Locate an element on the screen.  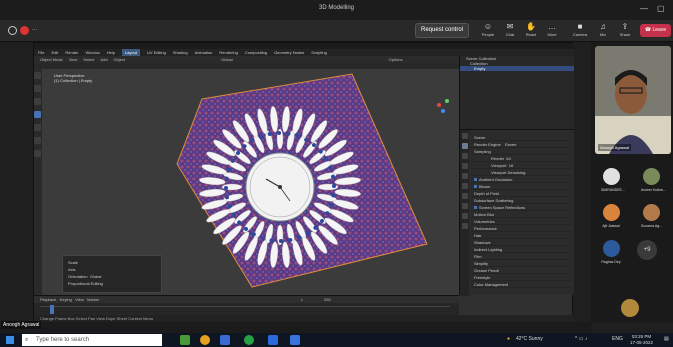
transform-orientation-select: Global is located at coordinates (227, 59).